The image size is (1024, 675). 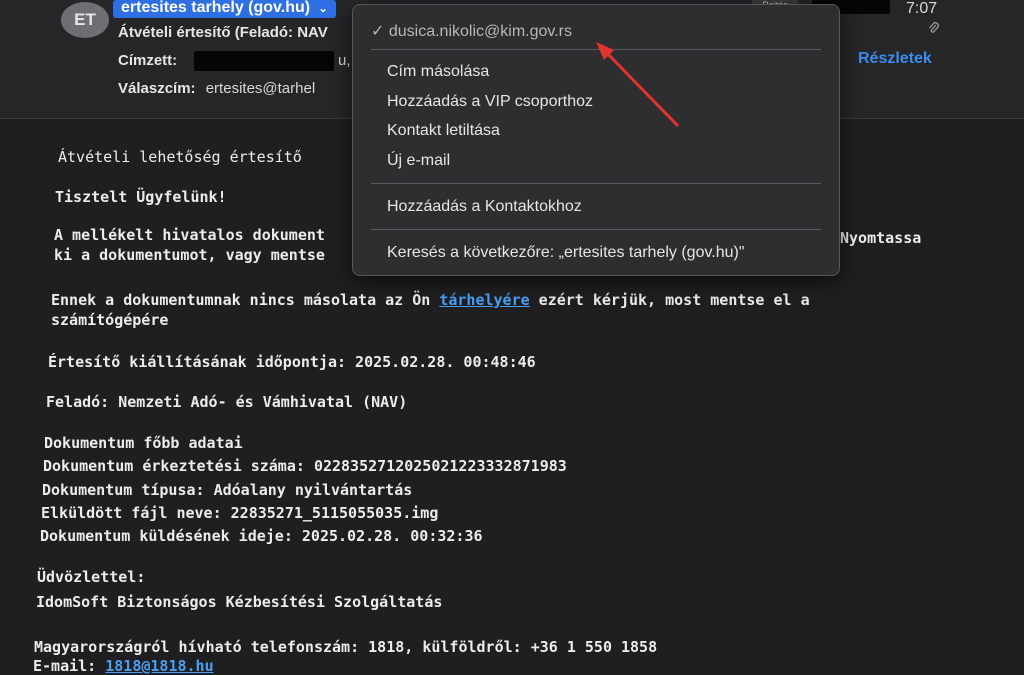 I want to click on sent-value: 2025.02.28. 00:32:36, so click(x=392, y=536).